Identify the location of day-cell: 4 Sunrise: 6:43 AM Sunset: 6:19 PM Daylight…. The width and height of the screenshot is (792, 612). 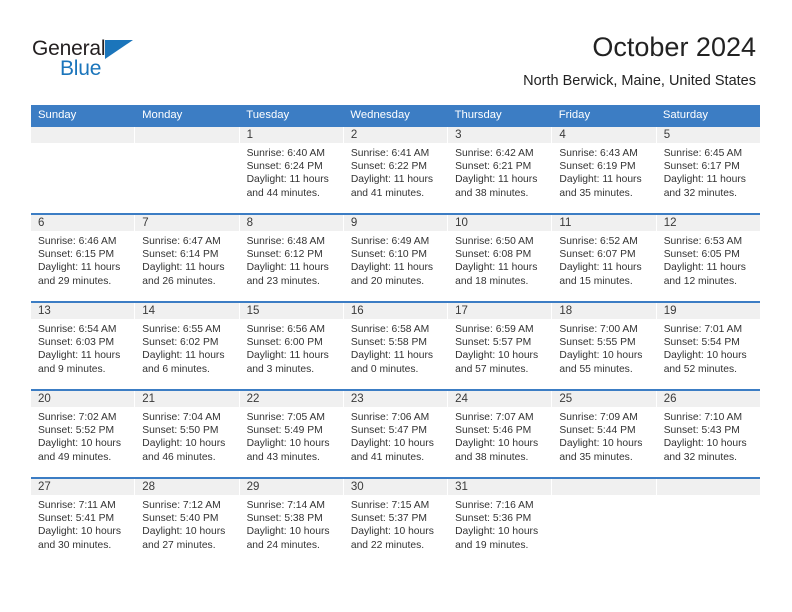
(604, 170).